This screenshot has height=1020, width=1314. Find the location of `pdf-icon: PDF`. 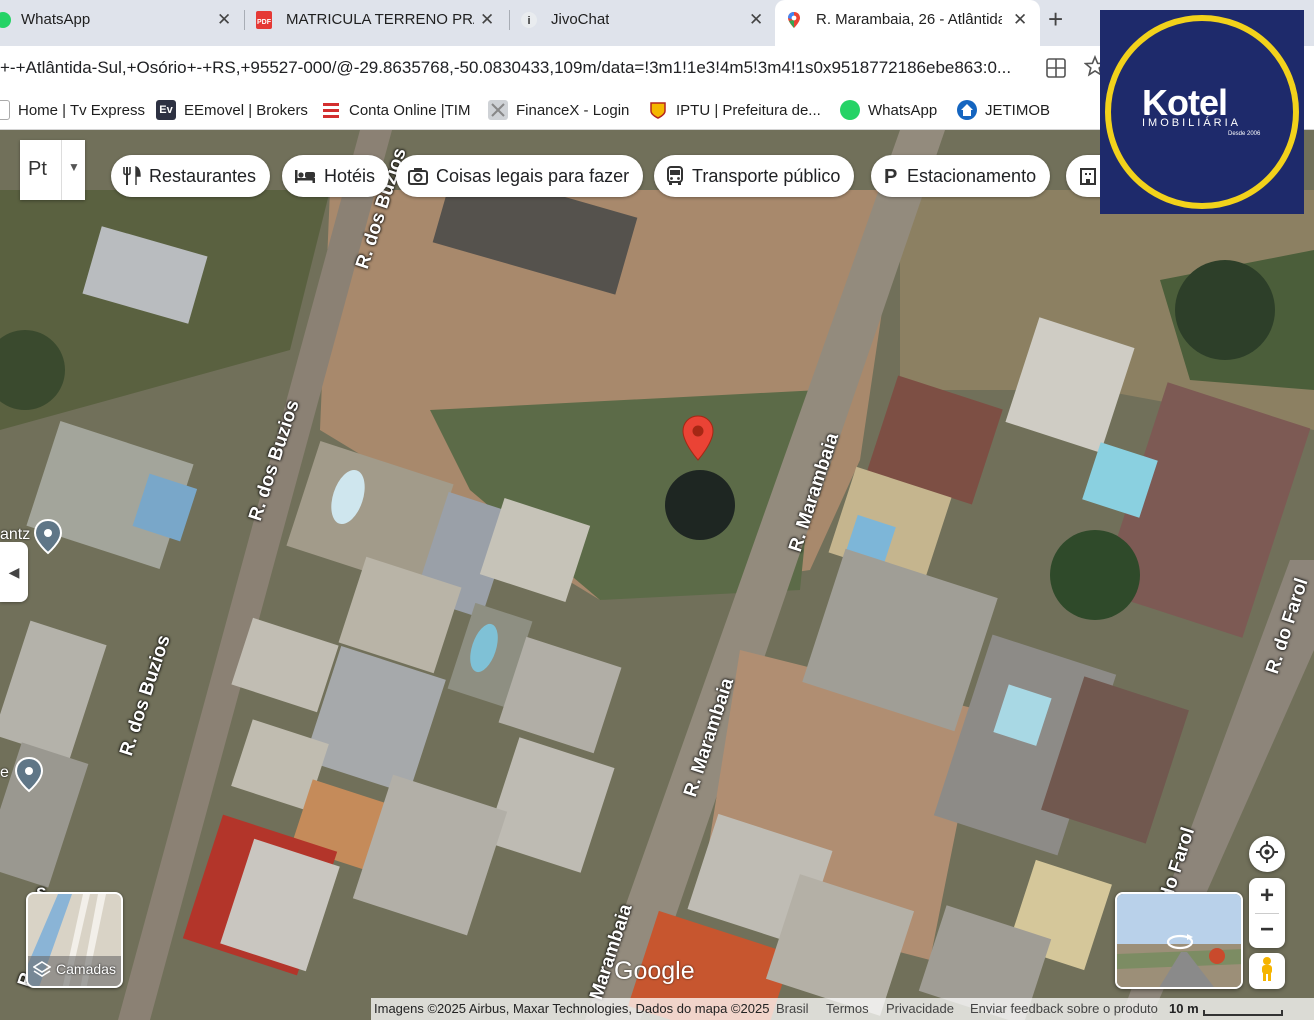

pdf-icon: PDF is located at coordinates (264, 20).